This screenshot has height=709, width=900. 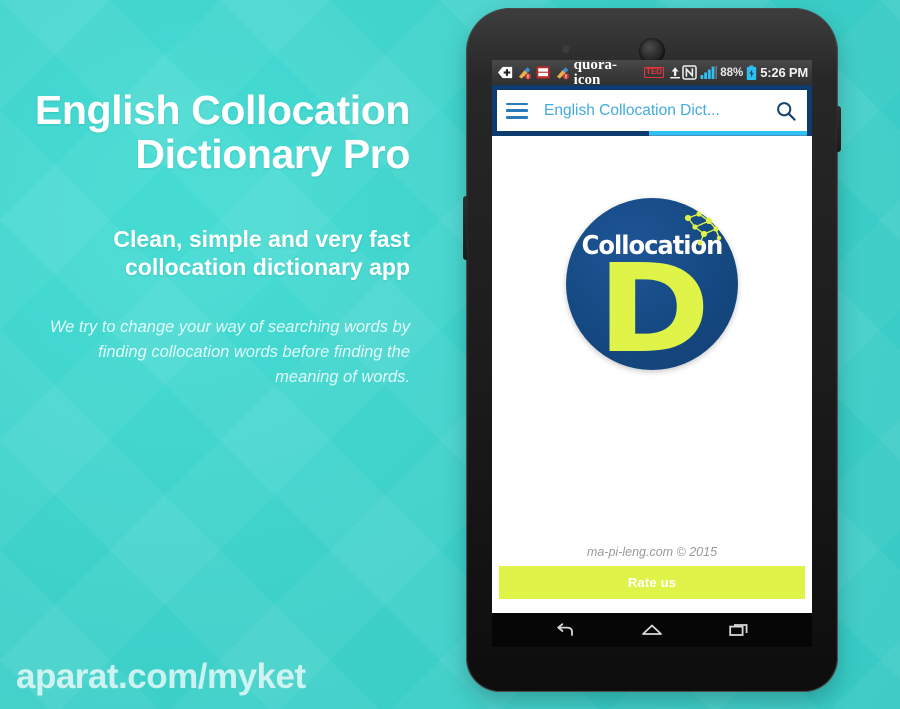 What do you see at coordinates (653, 309) in the screenshot?
I see `logo-letter-label: D` at bounding box center [653, 309].